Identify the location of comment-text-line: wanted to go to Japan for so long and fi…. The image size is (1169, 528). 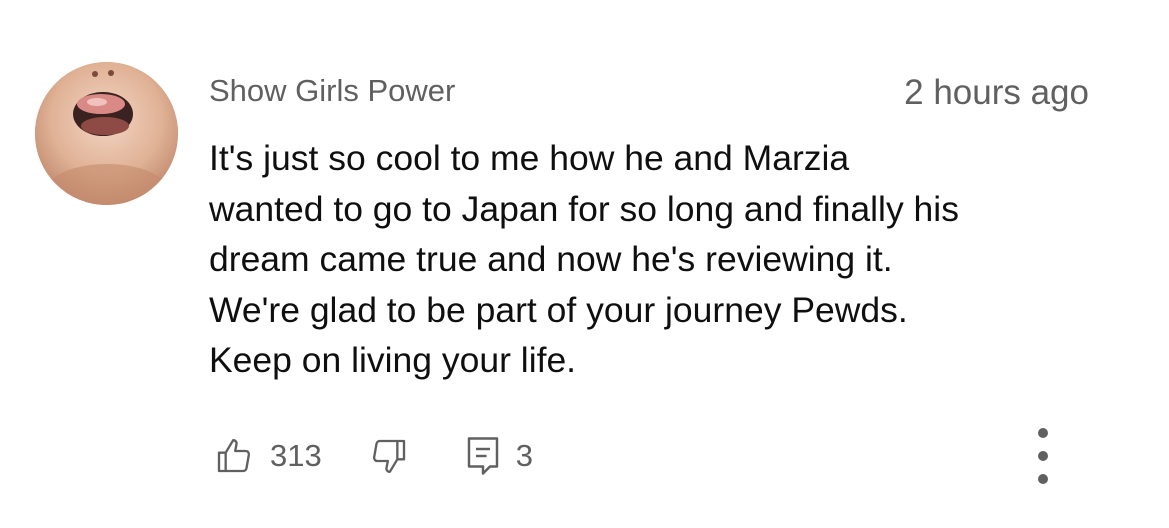
(584, 208).